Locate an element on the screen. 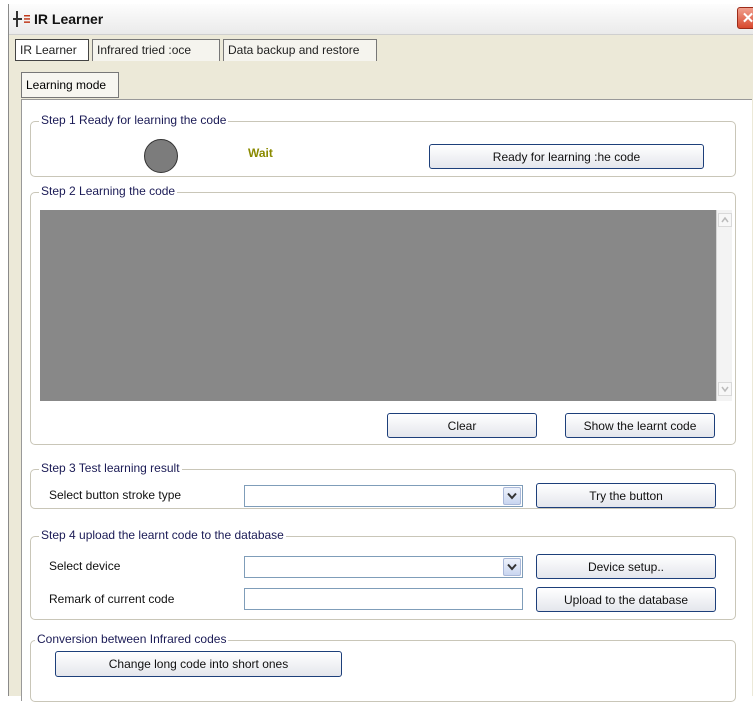  tab-data-backup-restore: Data backup and restore is located at coordinates (300, 50).